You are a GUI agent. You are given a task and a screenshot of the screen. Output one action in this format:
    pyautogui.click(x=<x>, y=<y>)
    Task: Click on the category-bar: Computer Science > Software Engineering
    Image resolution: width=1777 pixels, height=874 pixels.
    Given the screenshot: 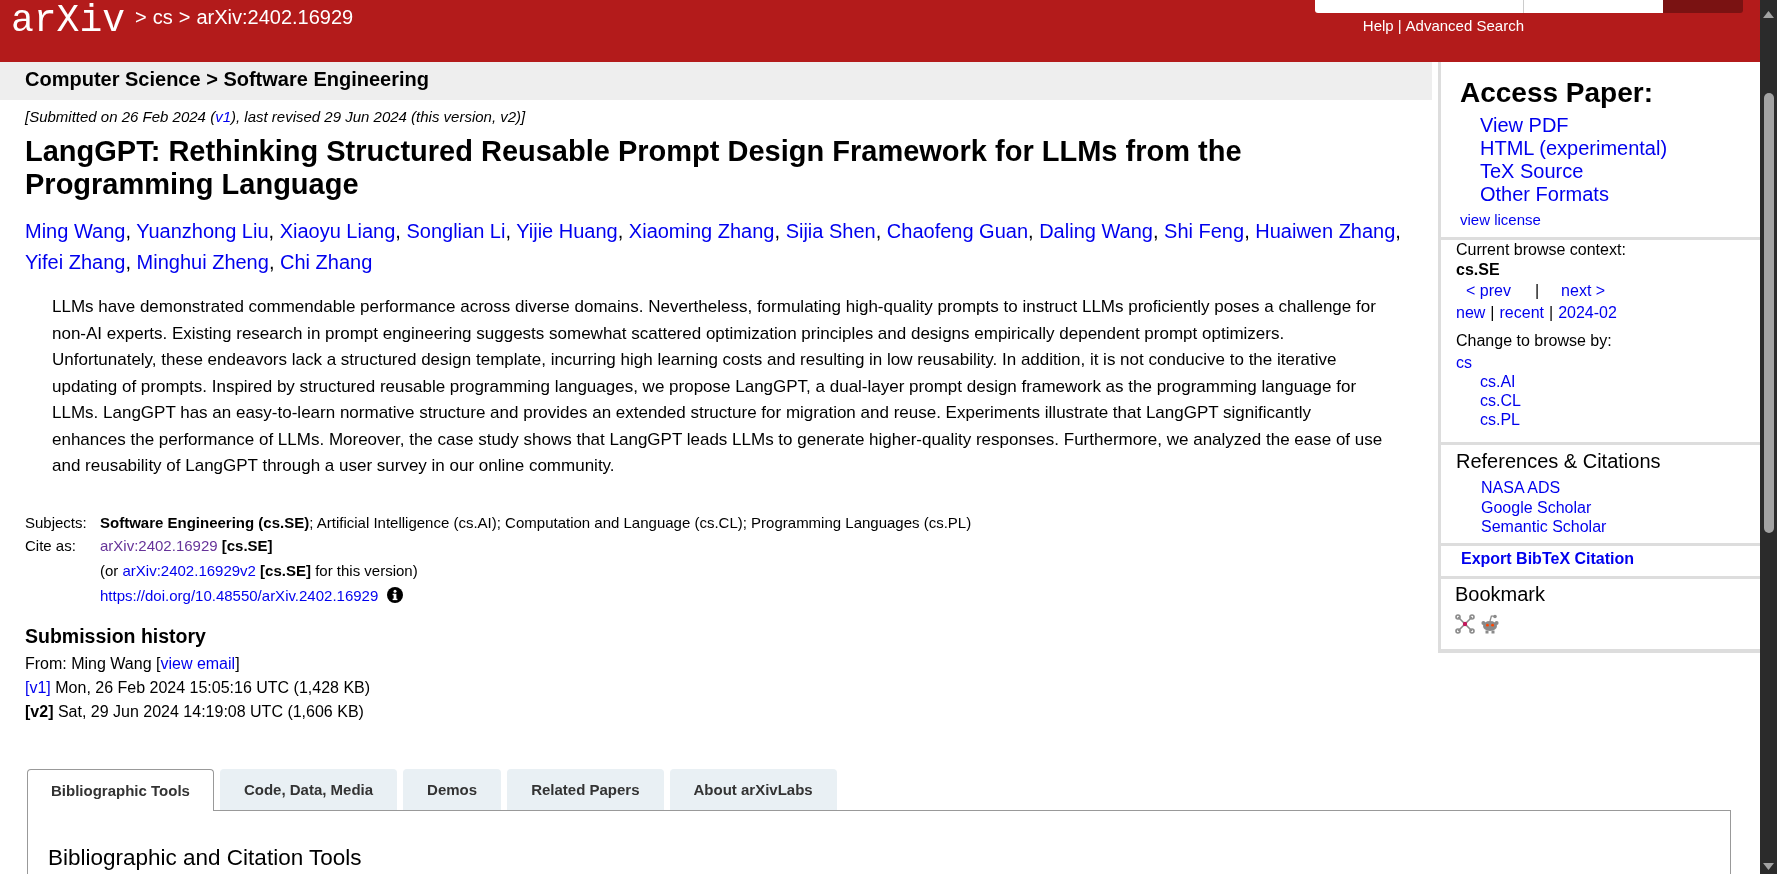 What is the action you would take?
    pyautogui.click(x=716, y=81)
    